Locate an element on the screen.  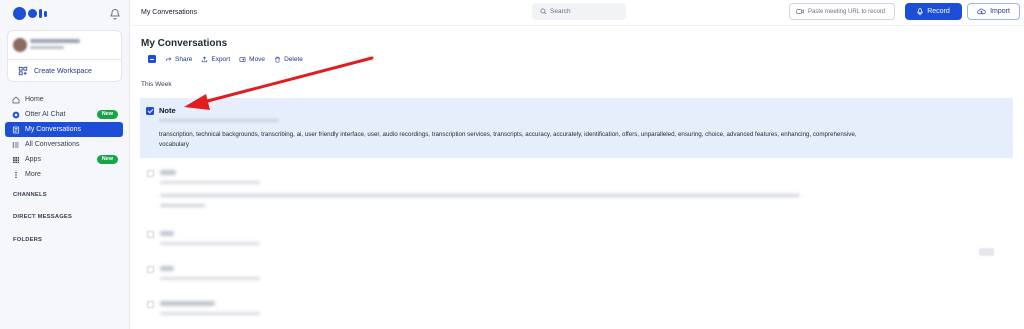
create-workspace-button: Create Workspace is located at coordinates (55, 71).